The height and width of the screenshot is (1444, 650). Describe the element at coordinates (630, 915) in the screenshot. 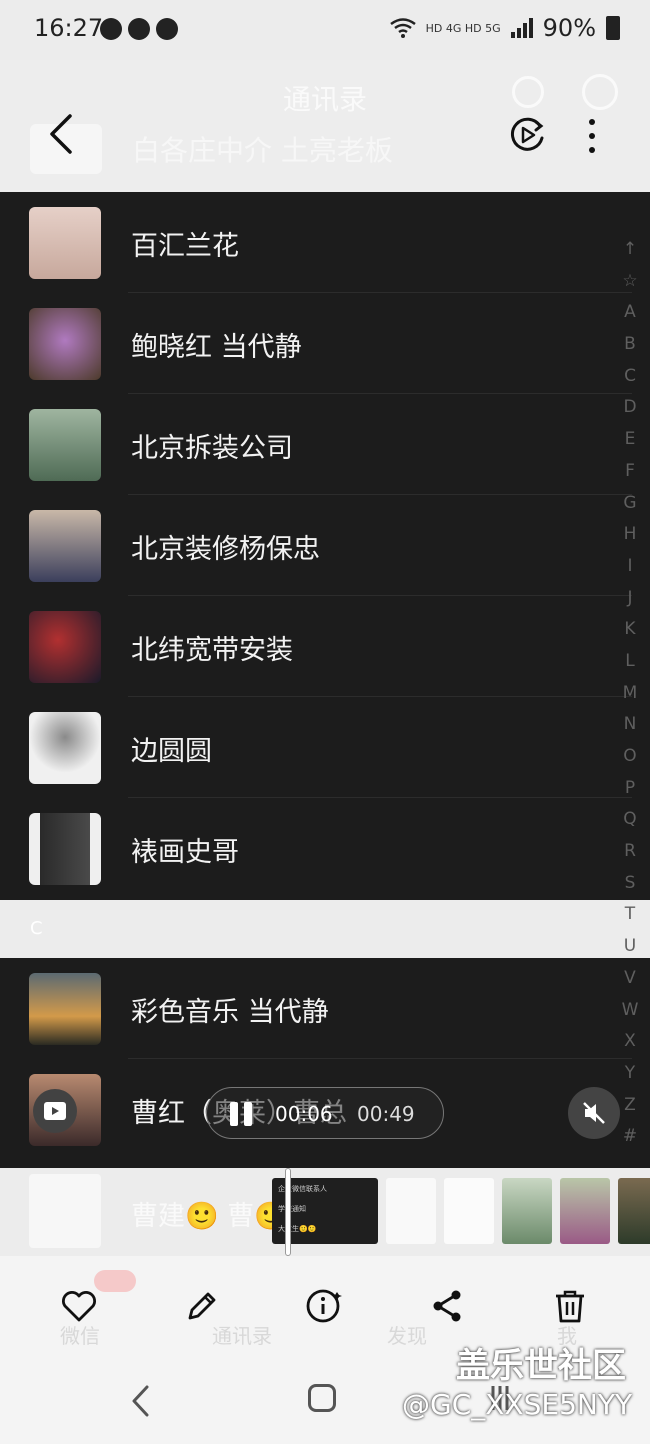

I see `index-letter: T` at that location.